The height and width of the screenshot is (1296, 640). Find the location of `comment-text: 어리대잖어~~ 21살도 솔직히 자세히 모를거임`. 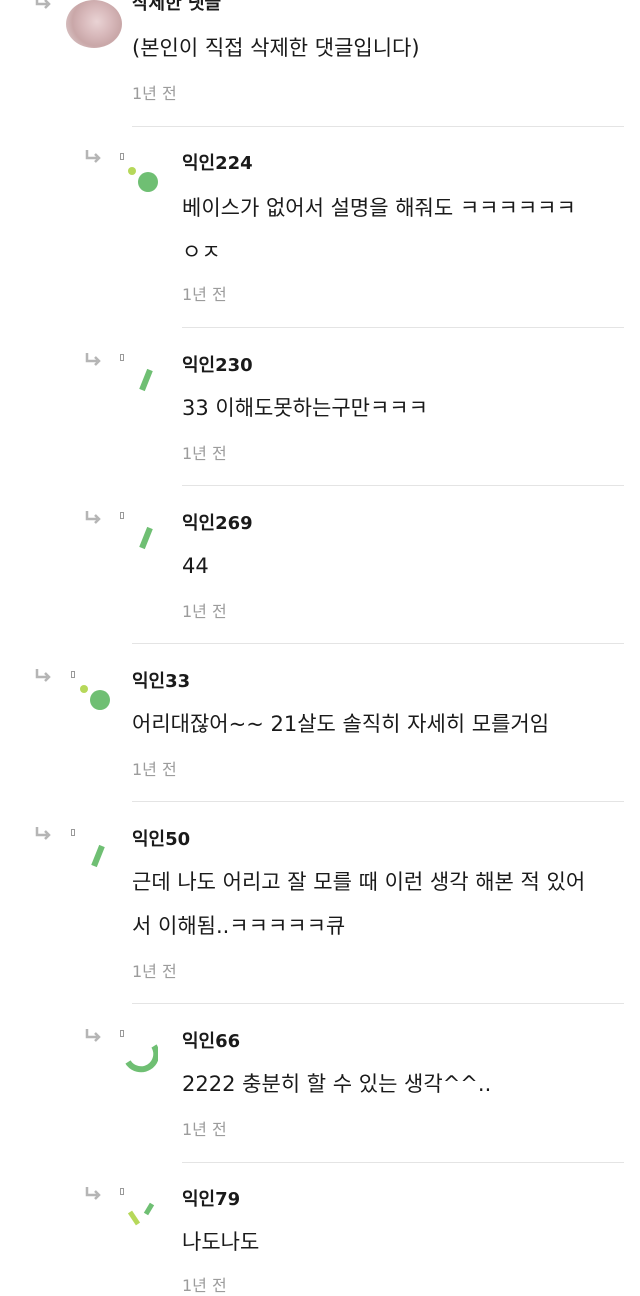

comment-text: 어리대잖어~~ 21살도 솔직히 자세히 모를거임 is located at coordinates (341, 724).